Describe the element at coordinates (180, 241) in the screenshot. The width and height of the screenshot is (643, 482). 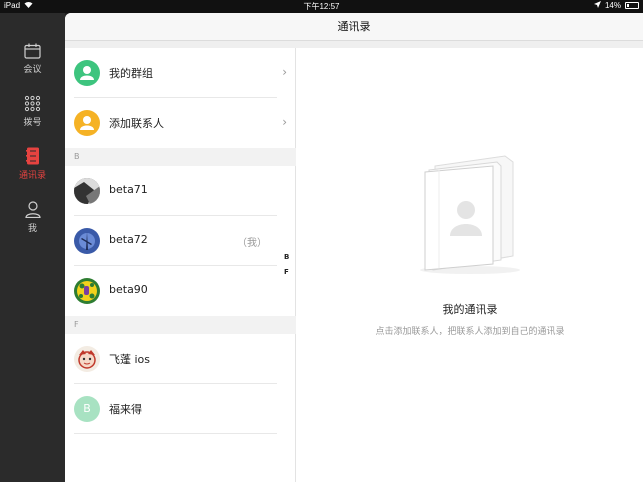
I see `contact-row: beta72 （我）` at that location.